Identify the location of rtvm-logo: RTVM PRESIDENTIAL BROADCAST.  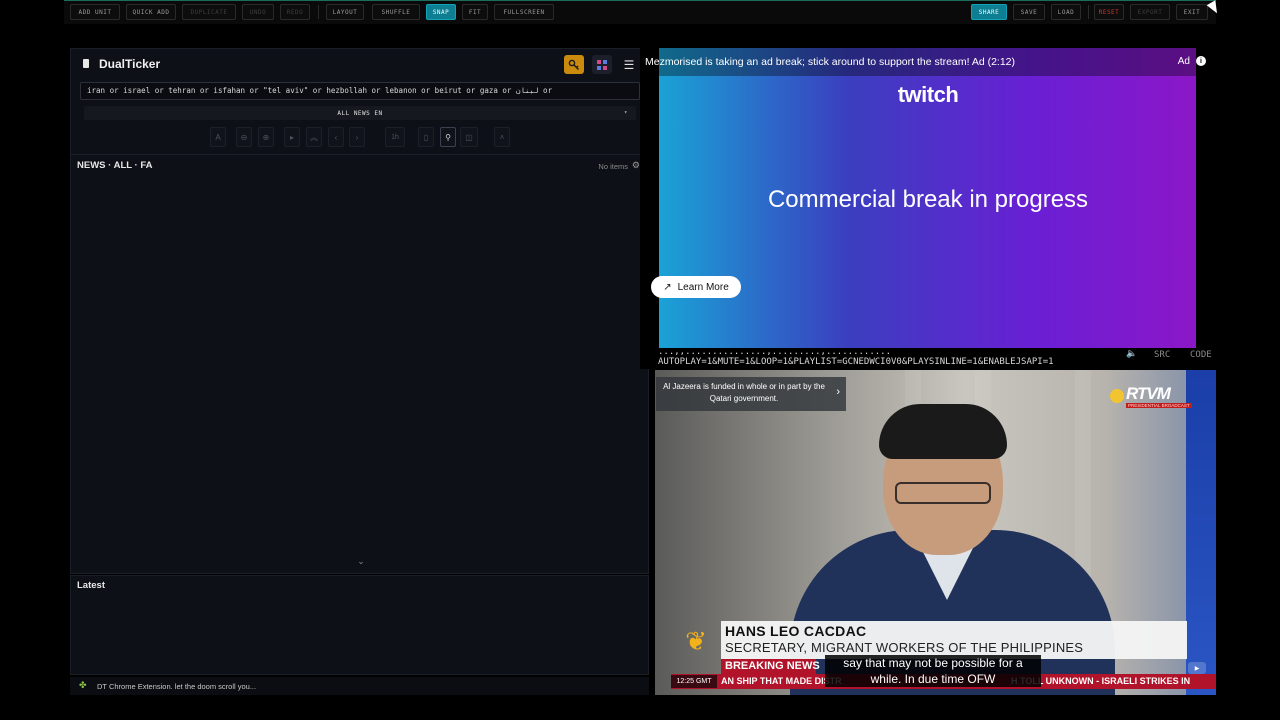
(1156, 398).